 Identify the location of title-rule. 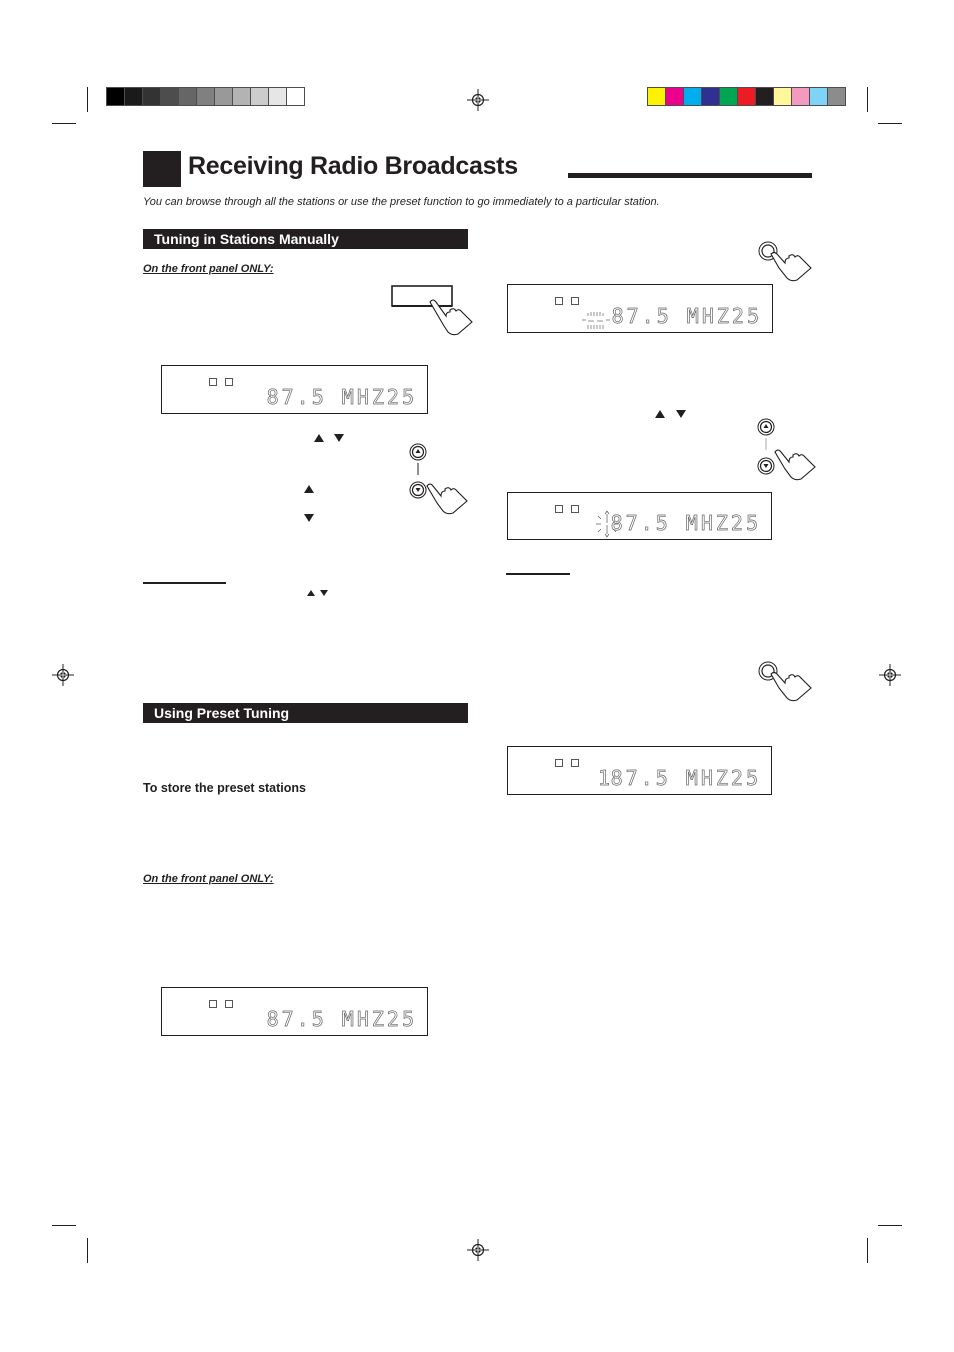
(690, 175).